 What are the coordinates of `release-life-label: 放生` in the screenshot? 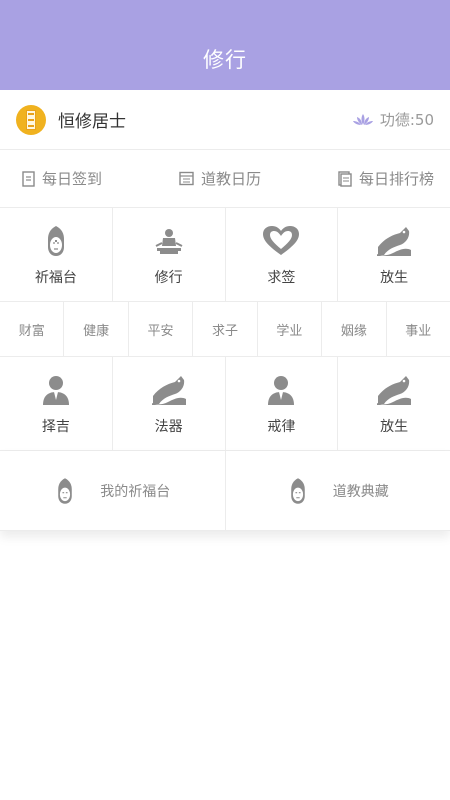 It's located at (394, 277).